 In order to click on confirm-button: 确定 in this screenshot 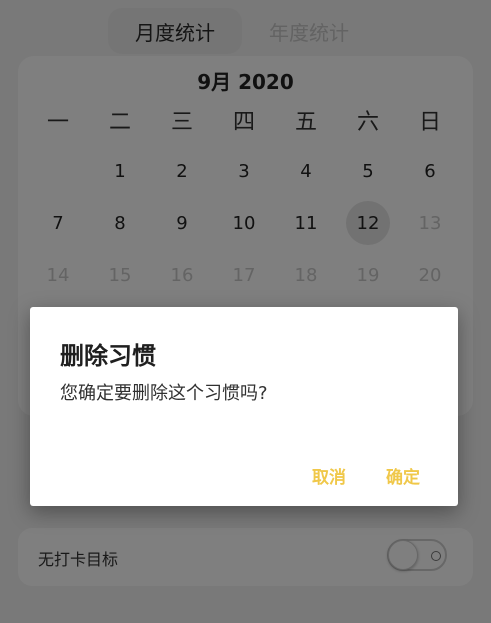, I will do `click(403, 475)`.